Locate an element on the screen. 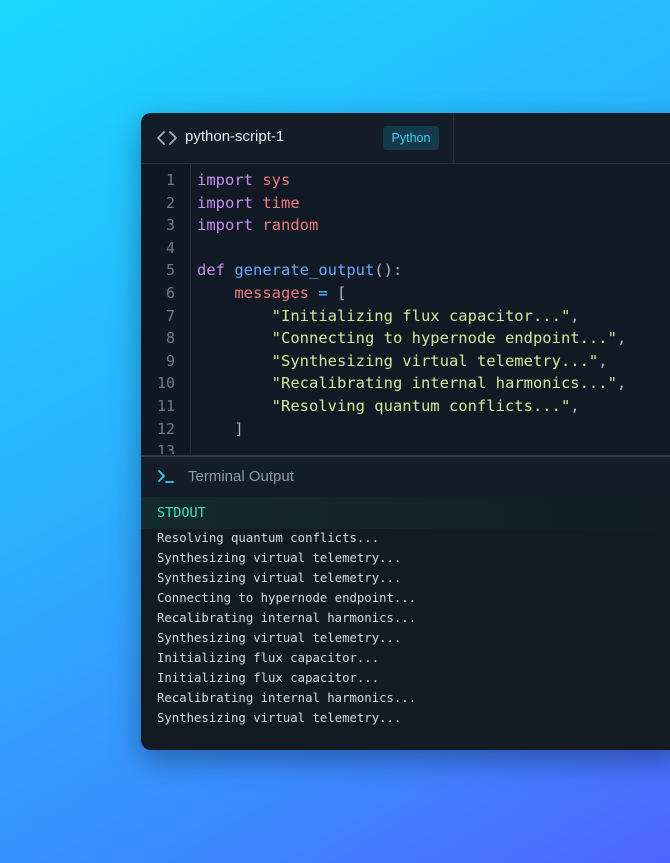 The image size is (670, 863). editor-header: python-script-1 Python is located at coordinates (405, 138).